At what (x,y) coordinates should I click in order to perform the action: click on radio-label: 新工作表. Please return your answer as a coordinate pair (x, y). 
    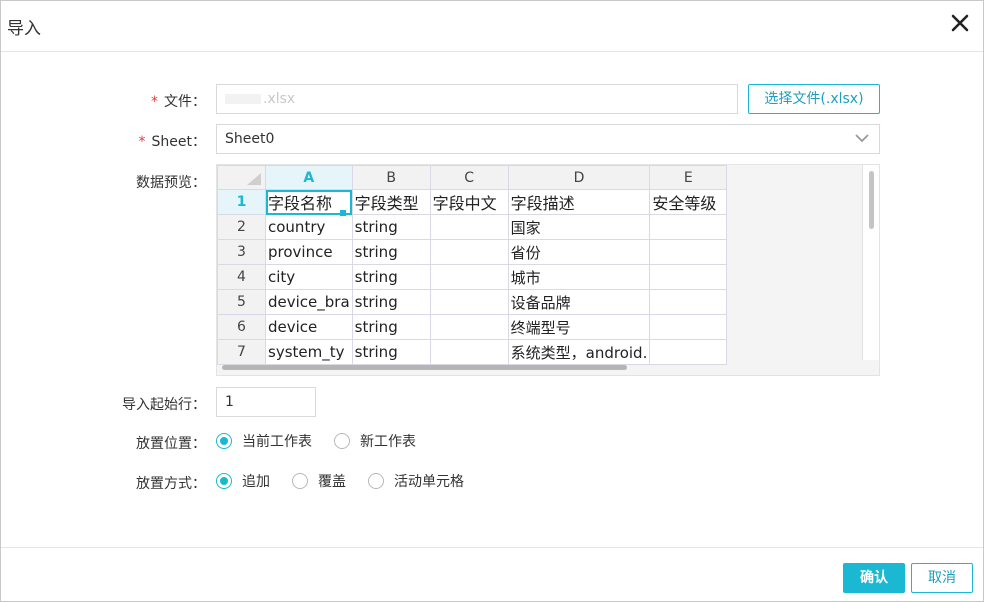
    Looking at the image, I should click on (388, 442).